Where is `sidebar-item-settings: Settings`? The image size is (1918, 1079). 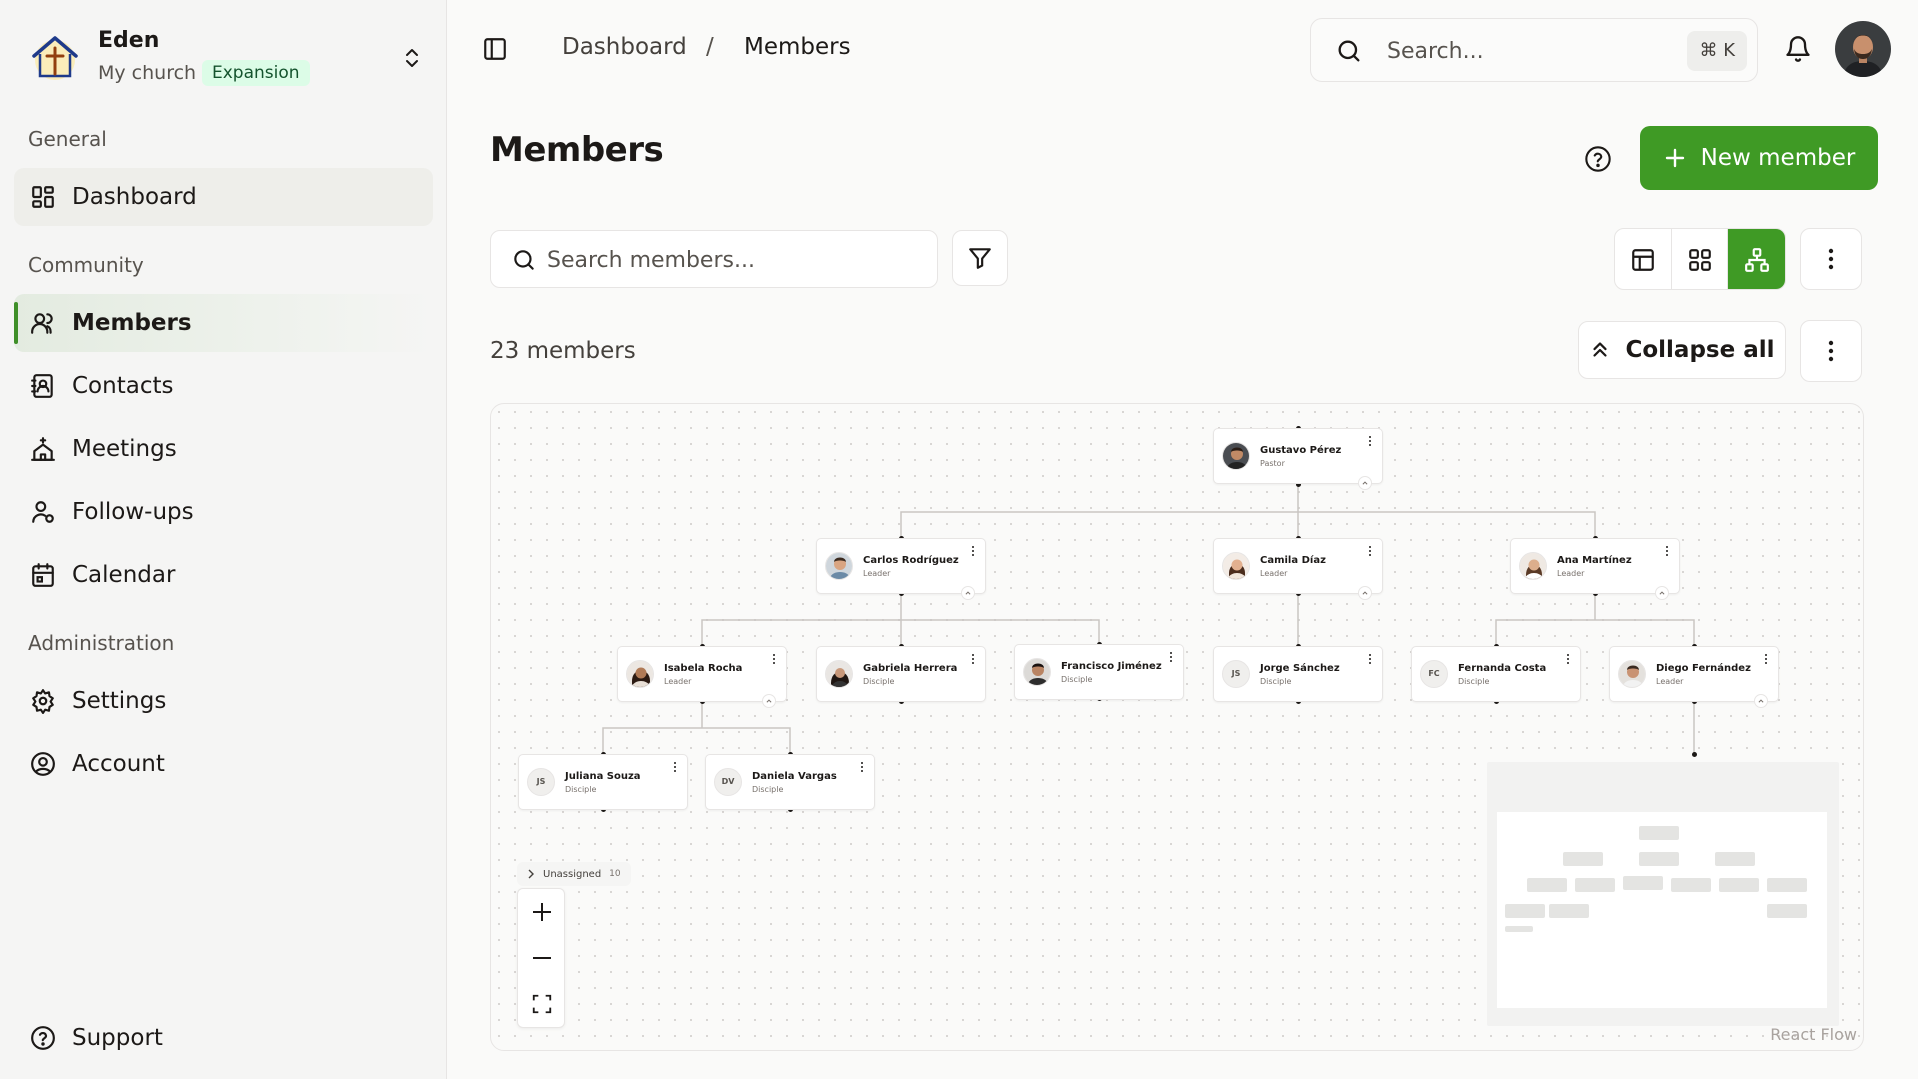
sidebar-item-settings: Settings is located at coordinates (223, 701).